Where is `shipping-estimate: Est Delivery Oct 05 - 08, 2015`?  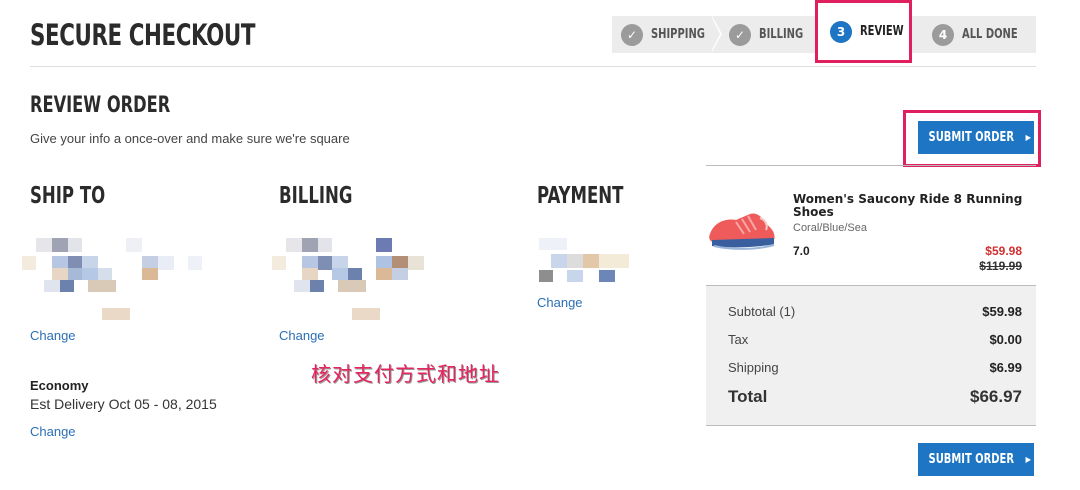 shipping-estimate: Est Delivery Oct 05 - 08, 2015 is located at coordinates (123, 404).